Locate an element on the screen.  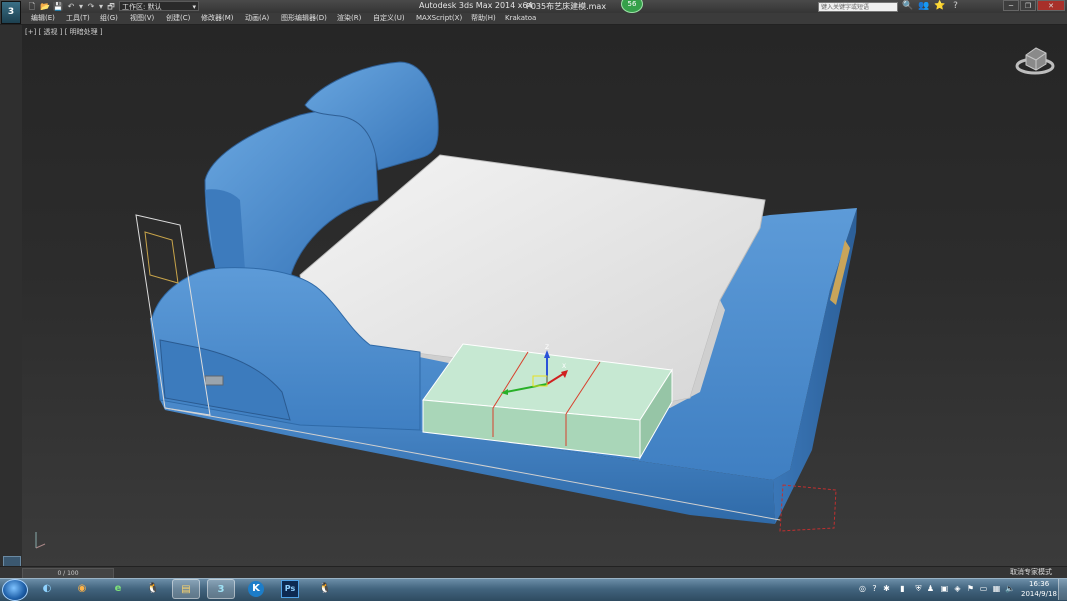
wireframe-helper-inner is located at coordinates (161, 257).